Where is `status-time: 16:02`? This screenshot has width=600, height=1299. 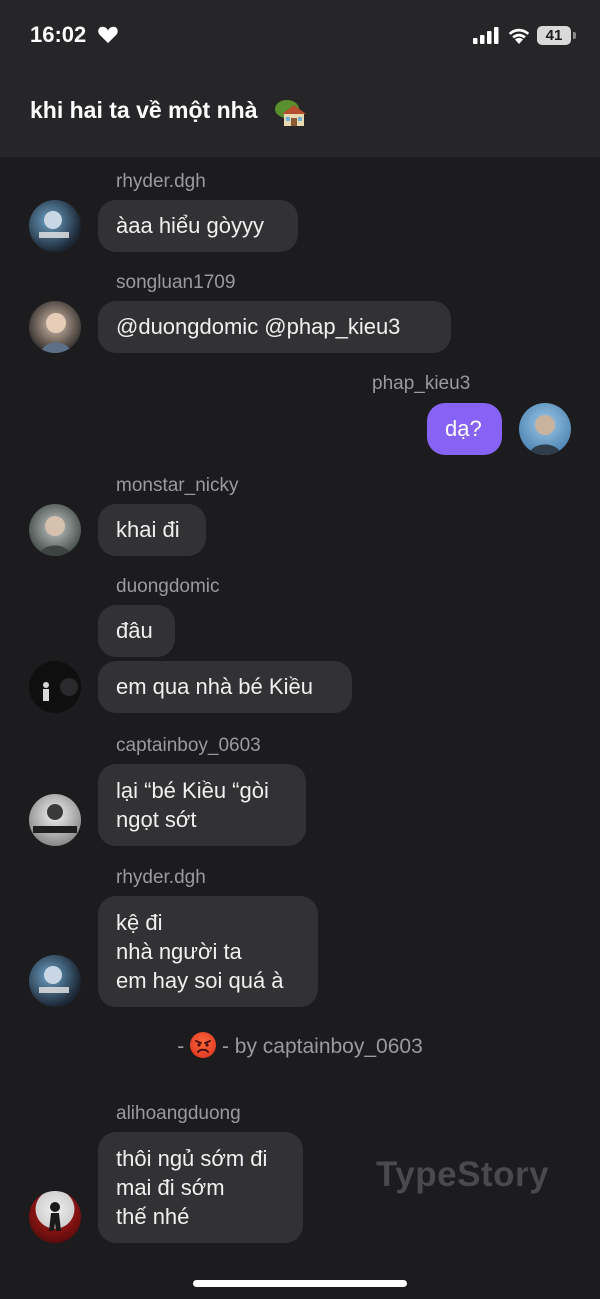
status-time: 16:02 is located at coordinates (58, 34).